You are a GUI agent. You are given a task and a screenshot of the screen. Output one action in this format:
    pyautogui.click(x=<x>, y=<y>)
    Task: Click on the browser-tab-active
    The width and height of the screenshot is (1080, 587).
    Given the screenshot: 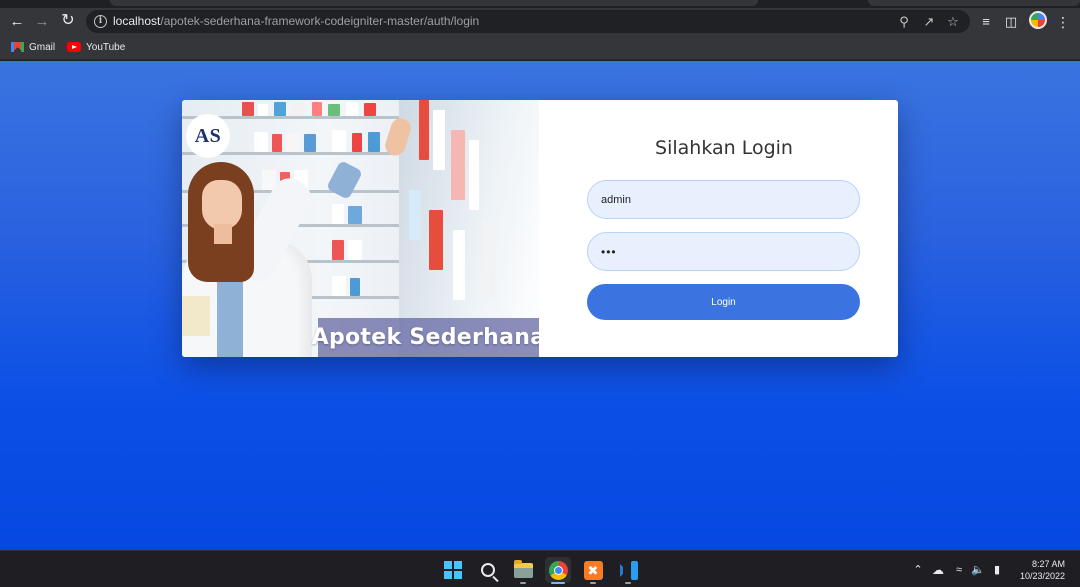 What is the action you would take?
    pyautogui.click(x=434, y=3)
    